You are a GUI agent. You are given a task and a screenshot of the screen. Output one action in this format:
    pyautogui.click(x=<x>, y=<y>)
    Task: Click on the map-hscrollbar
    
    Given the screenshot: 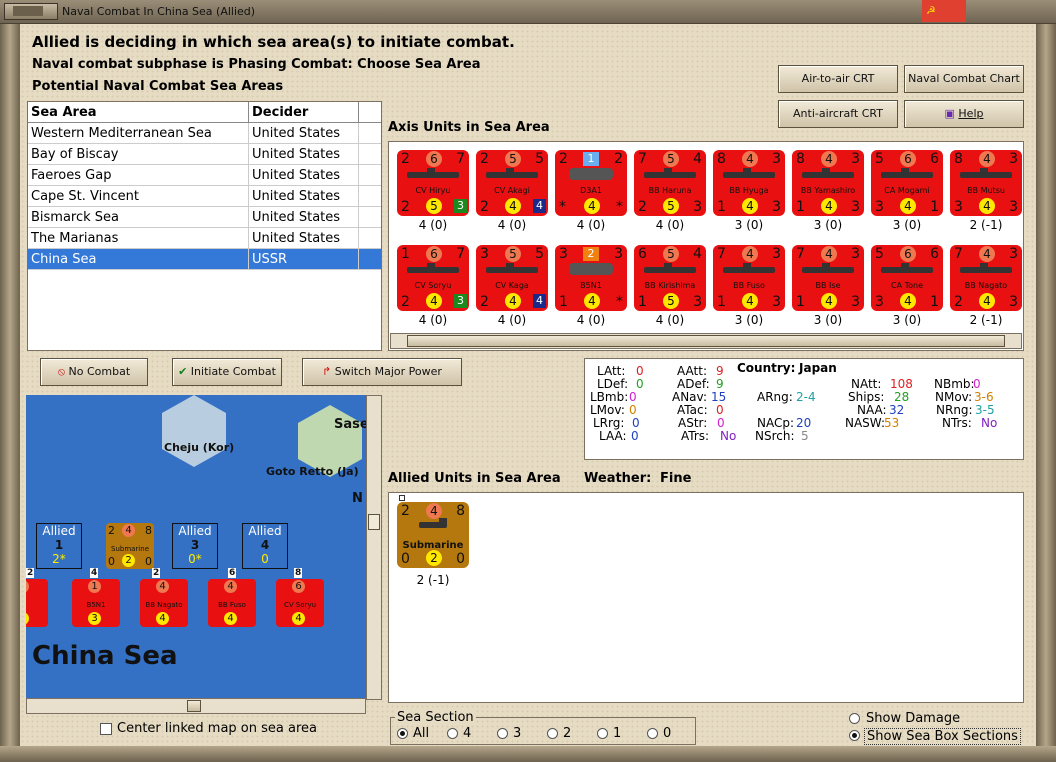 What is the action you would take?
    pyautogui.click(x=196, y=706)
    